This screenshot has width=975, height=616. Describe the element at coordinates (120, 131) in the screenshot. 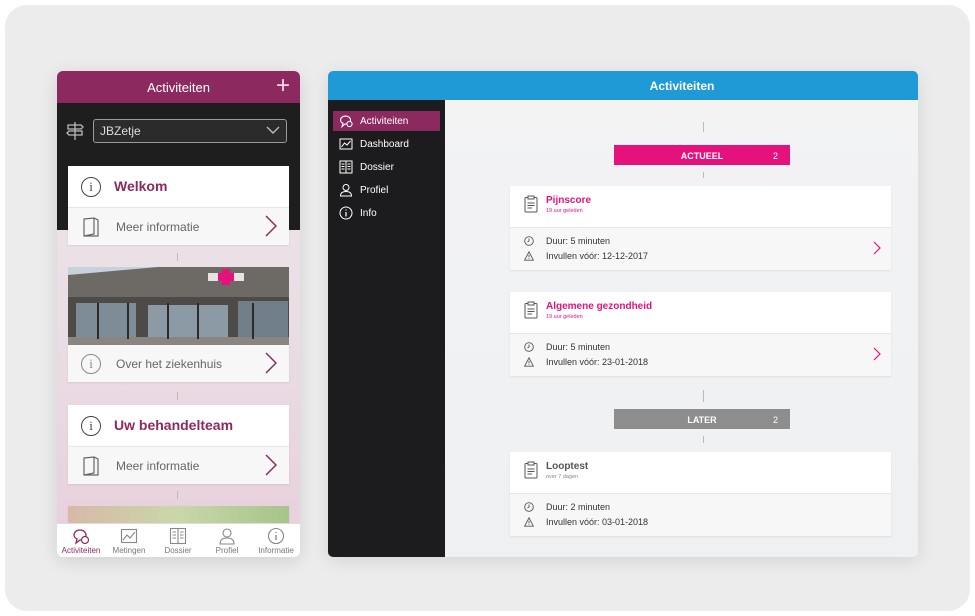

I see `location-select-value: JBZetje` at that location.